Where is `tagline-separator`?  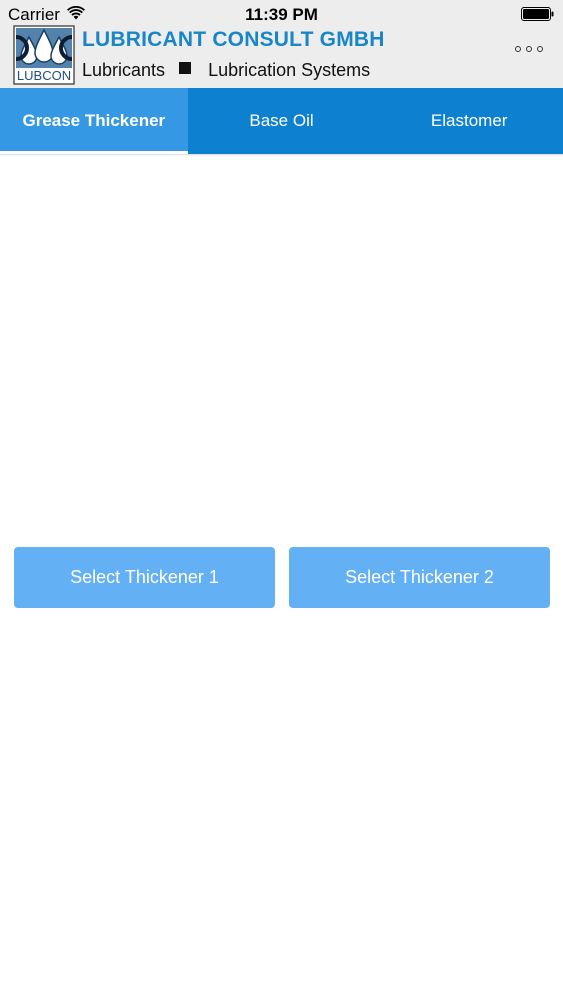 tagline-separator is located at coordinates (185, 68).